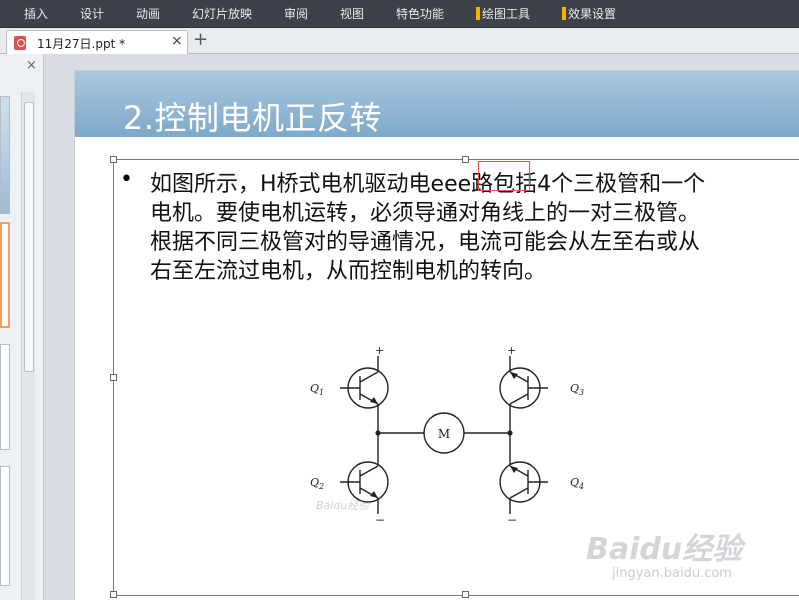 The height and width of the screenshot is (600, 799). I want to click on tab-drawing-tools: 绘图工具, so click(503, 14).